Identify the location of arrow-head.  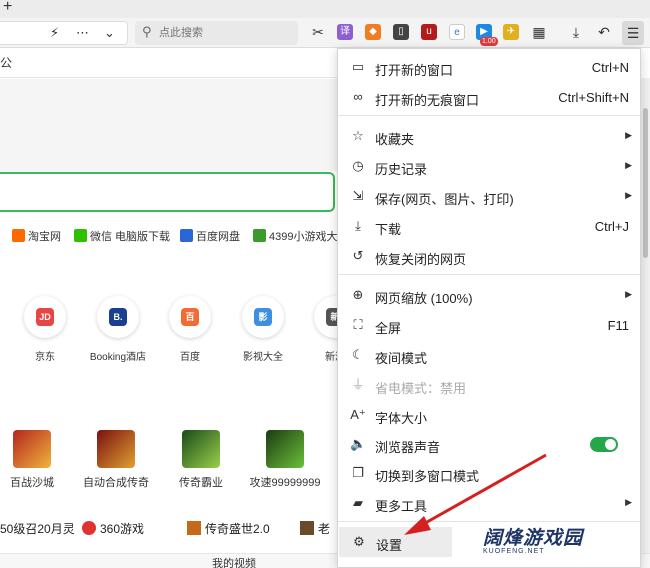
(417, 525).